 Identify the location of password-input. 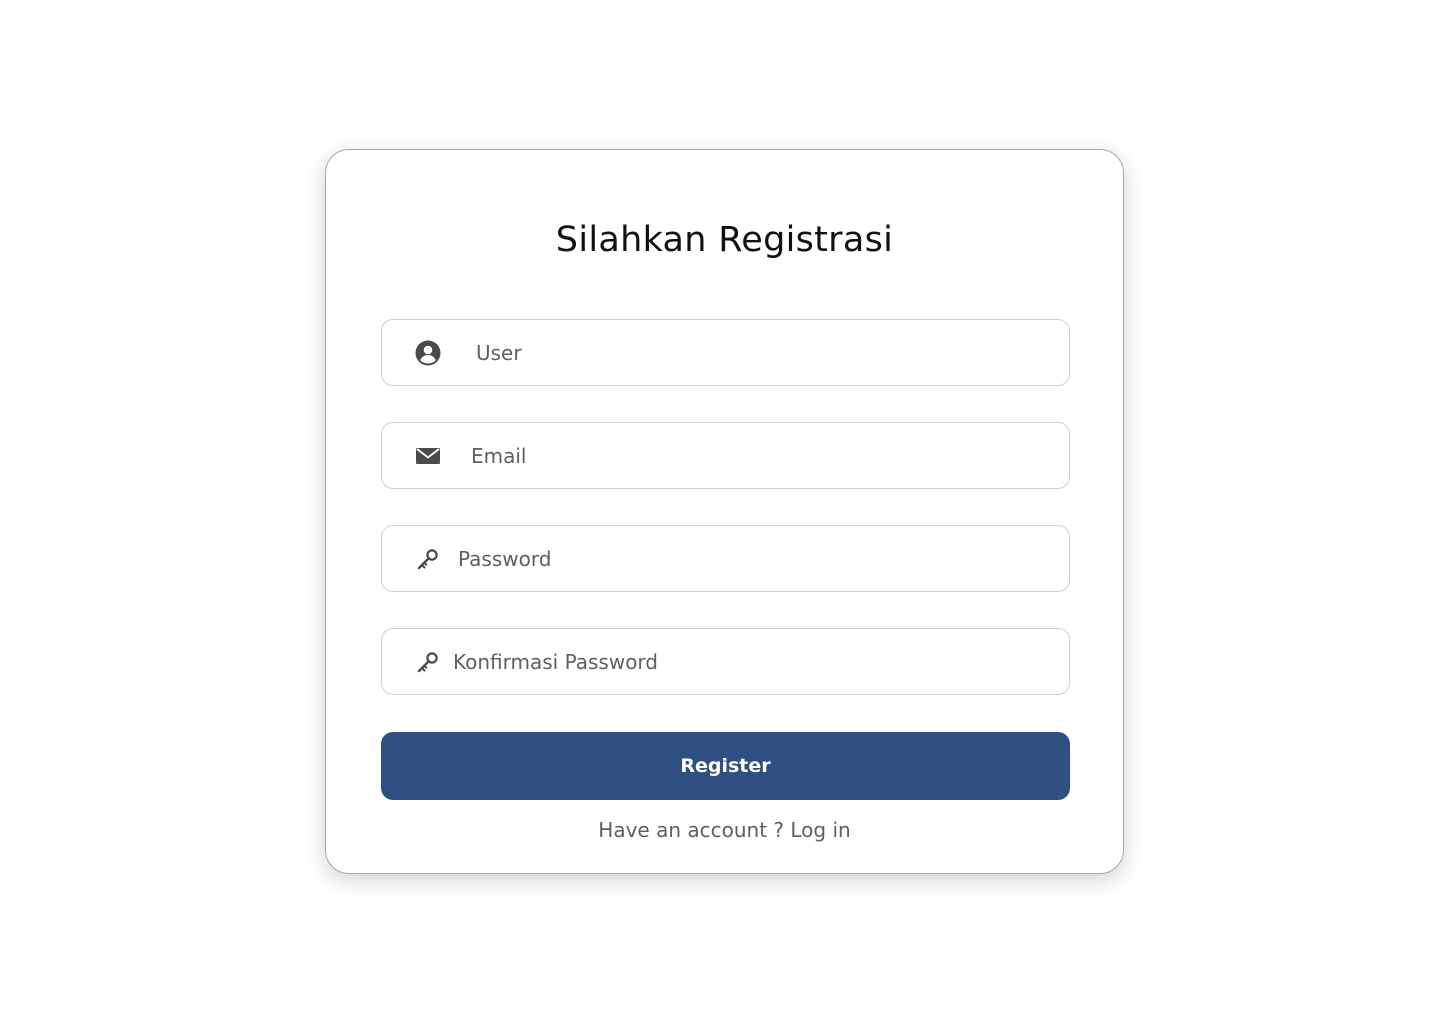
(755, 558).